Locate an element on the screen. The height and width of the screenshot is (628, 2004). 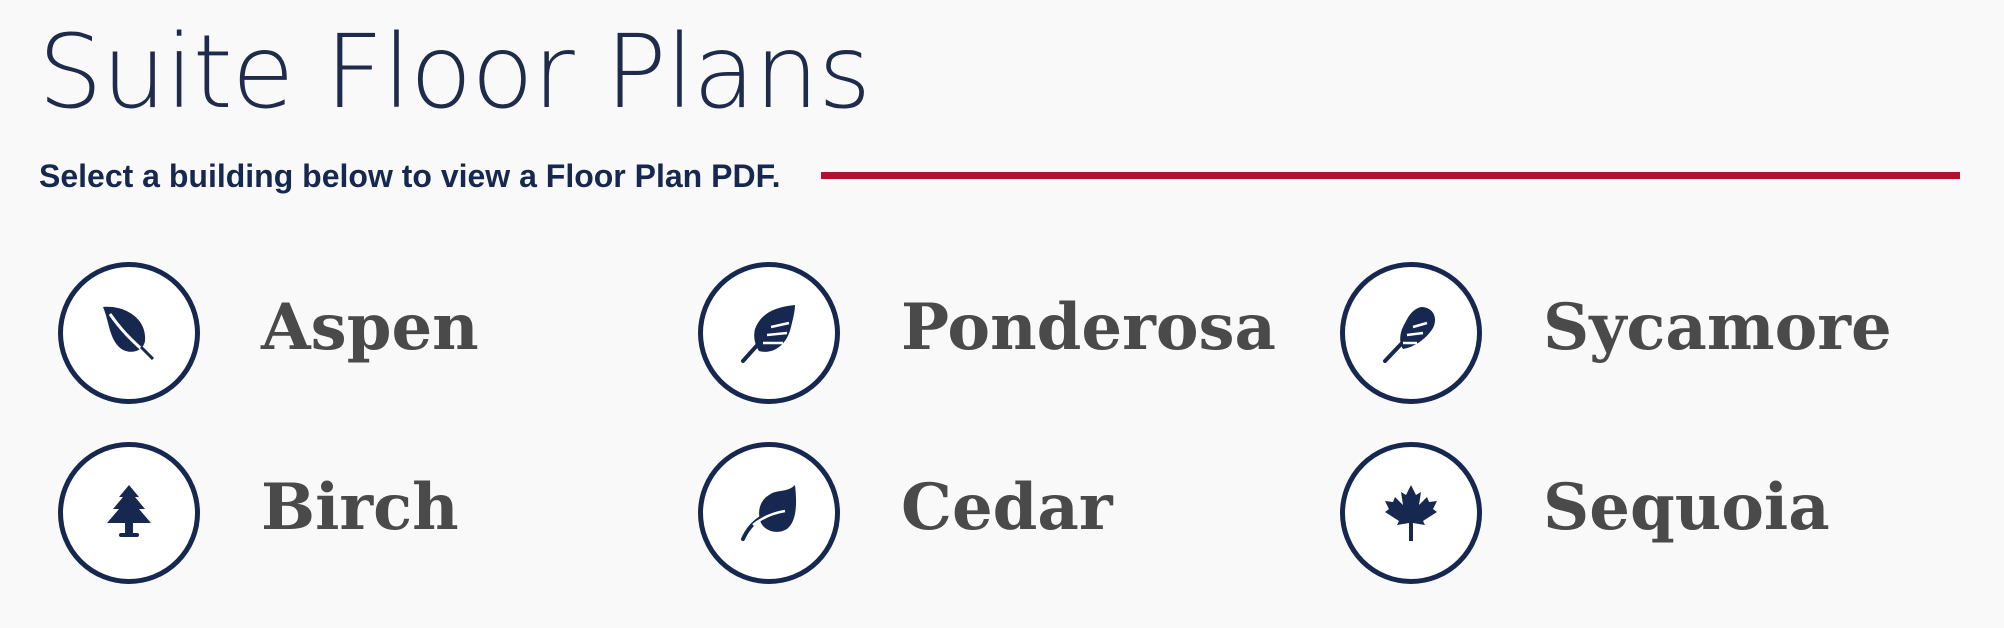
building-link-cedar: Cedar is located at coordinates (1008, 514).